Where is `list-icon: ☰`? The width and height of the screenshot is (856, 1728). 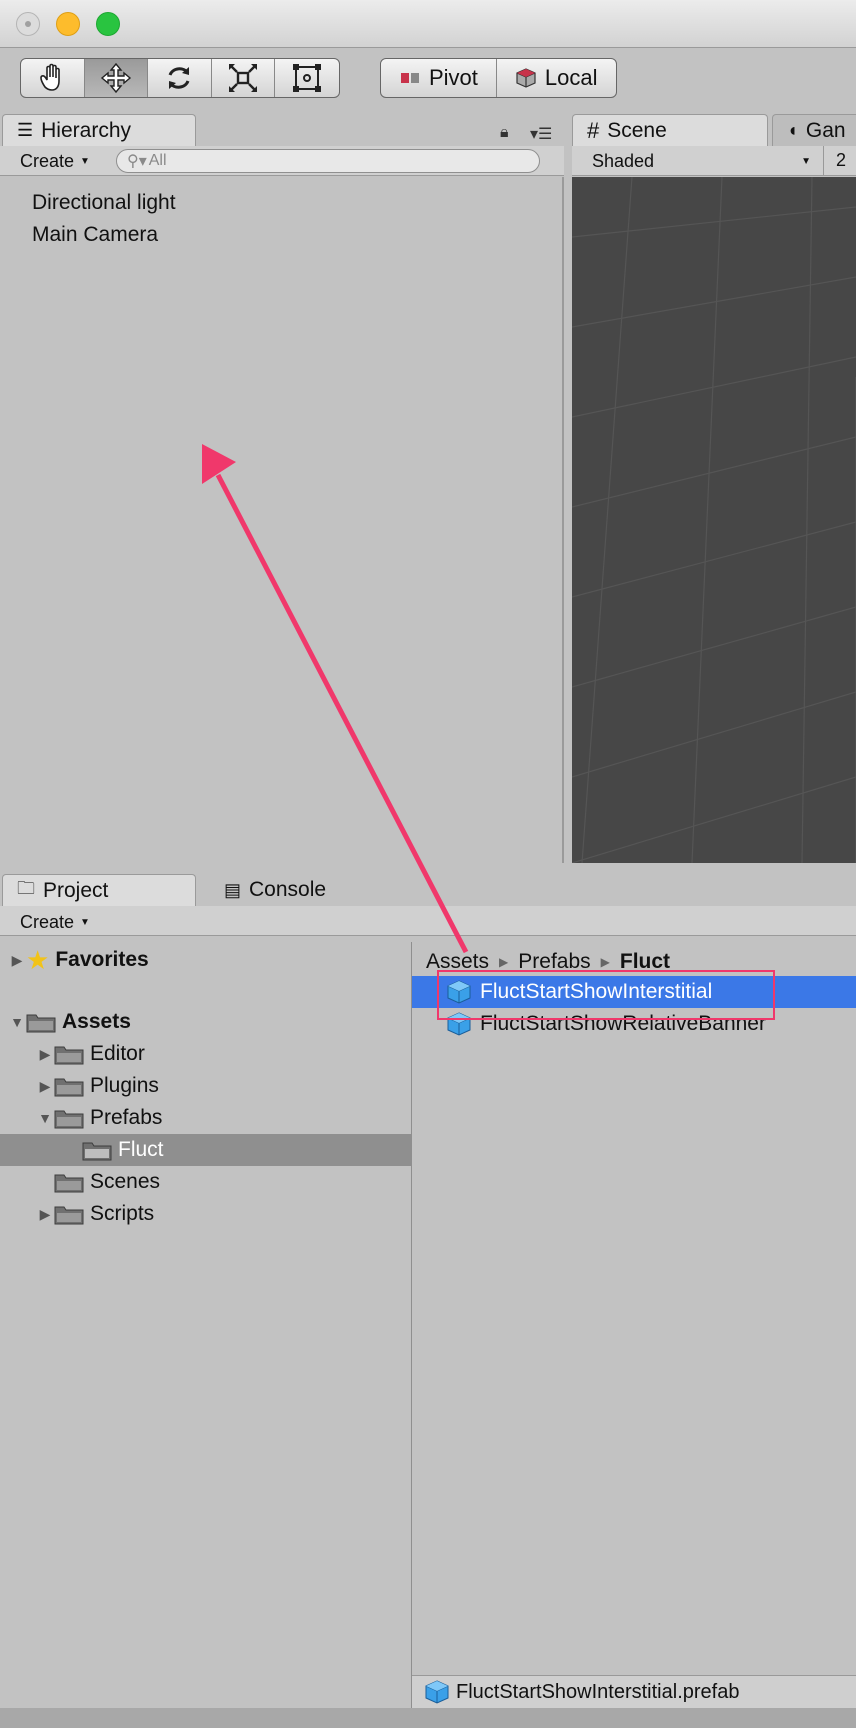 list-icon: ☰ is located at coordinates (25, 130).